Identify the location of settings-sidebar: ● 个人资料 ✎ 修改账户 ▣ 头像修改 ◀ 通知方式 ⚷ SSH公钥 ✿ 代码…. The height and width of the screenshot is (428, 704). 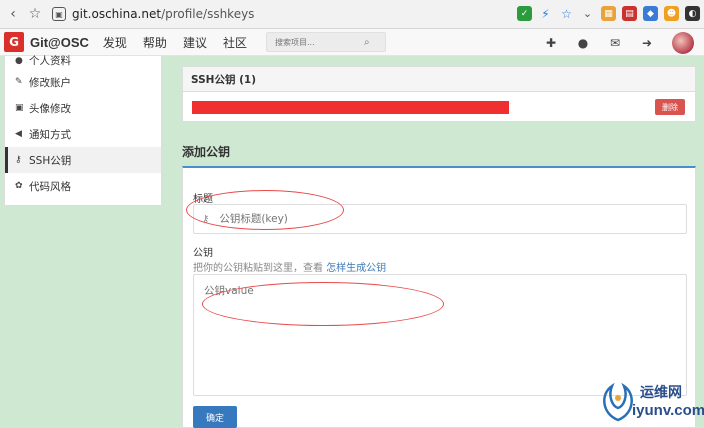
(83, 130).